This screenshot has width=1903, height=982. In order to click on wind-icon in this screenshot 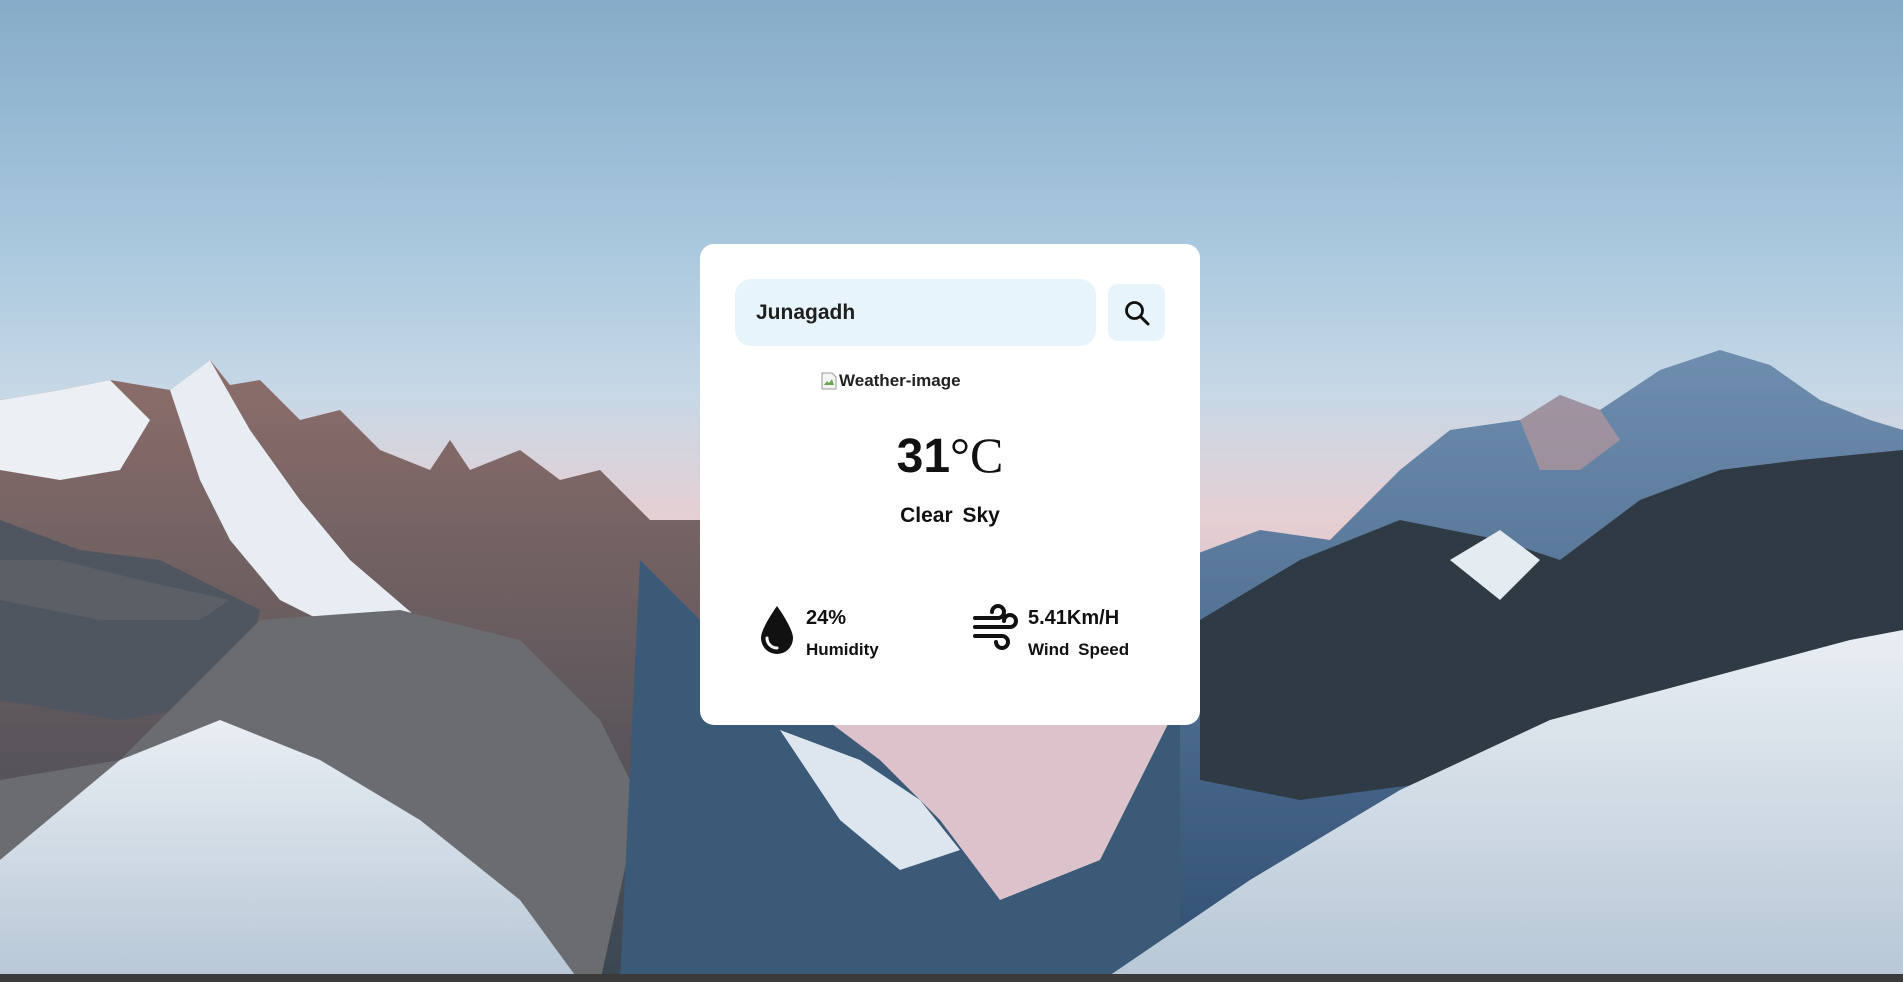, I will do `click(995, 627)`.